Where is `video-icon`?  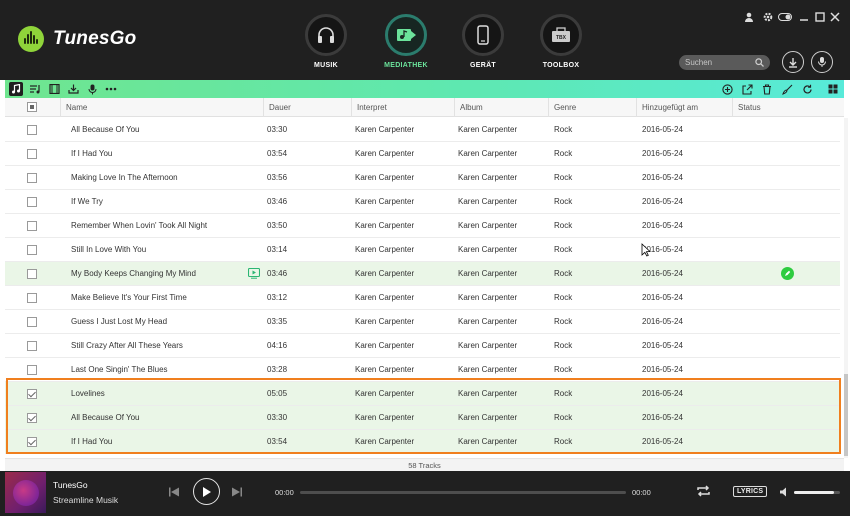 video-icon is located at coordinates (54, 89).